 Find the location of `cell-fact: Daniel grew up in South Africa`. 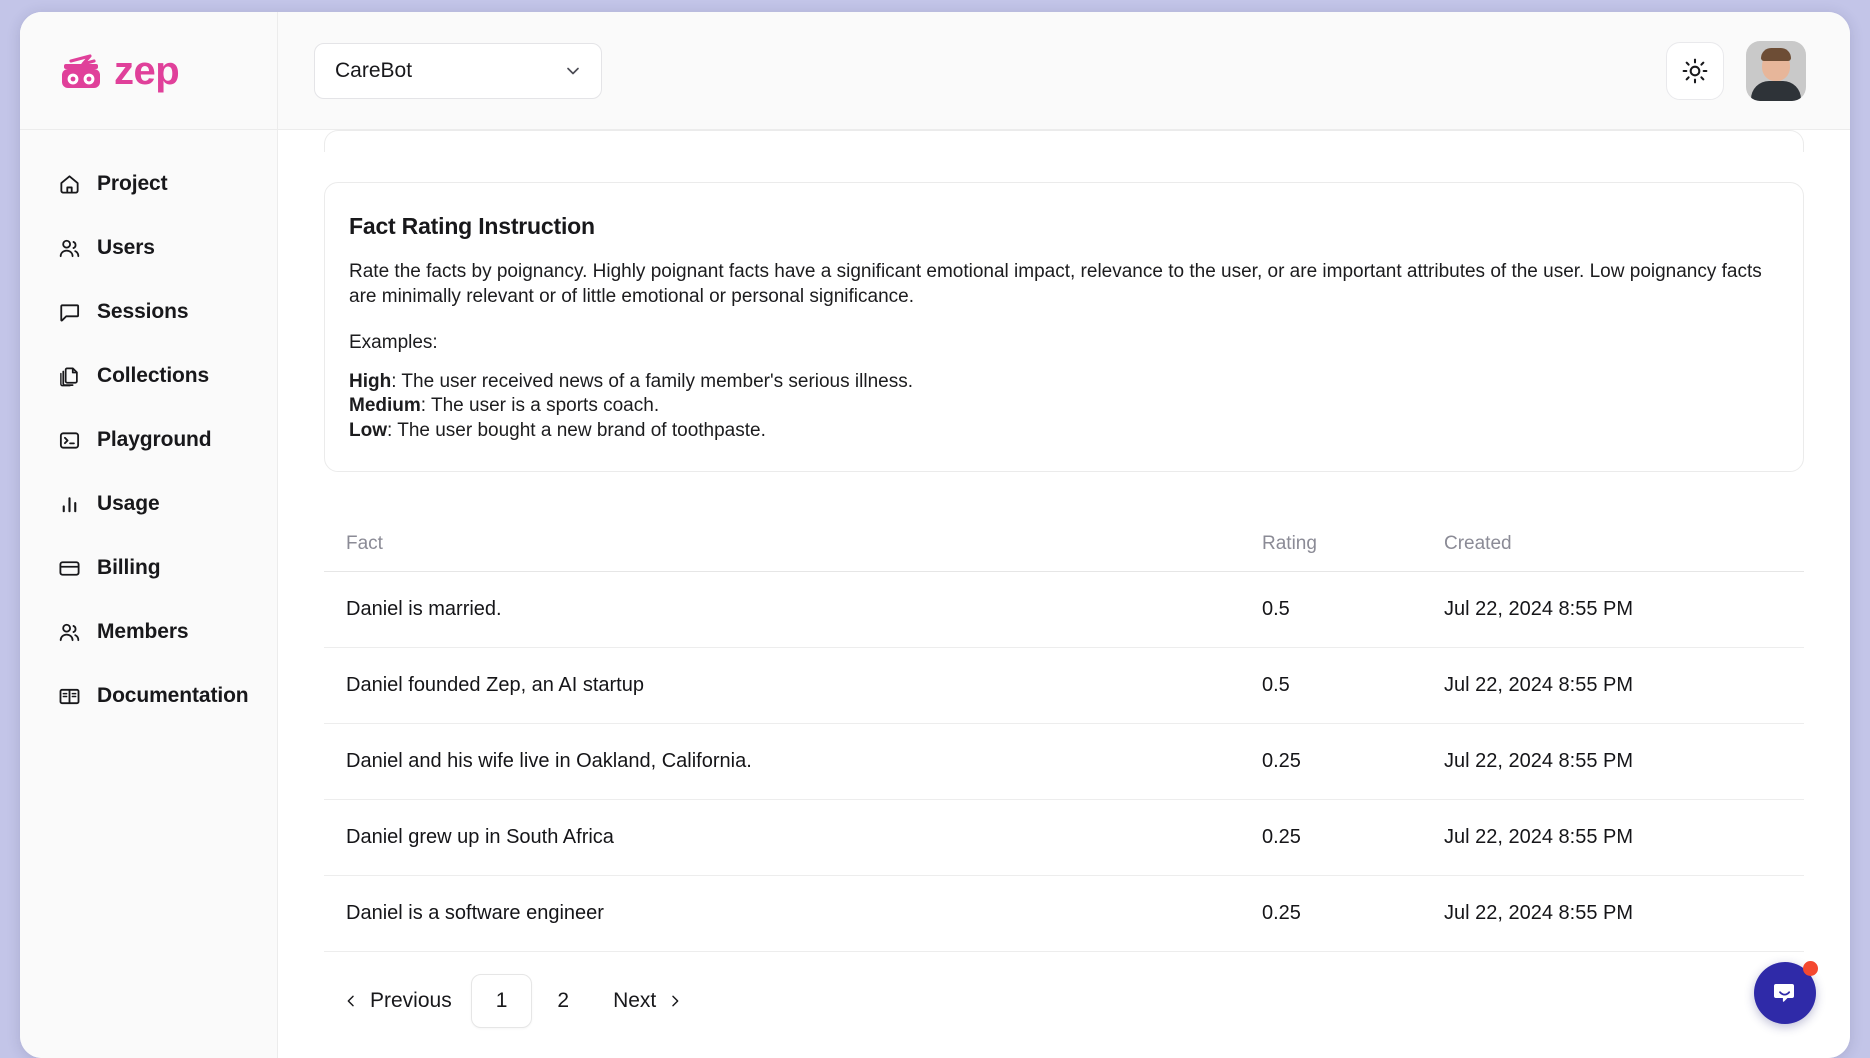

cell-fact: Daniel grew up in South Africa is located at coordinates (480, 837).